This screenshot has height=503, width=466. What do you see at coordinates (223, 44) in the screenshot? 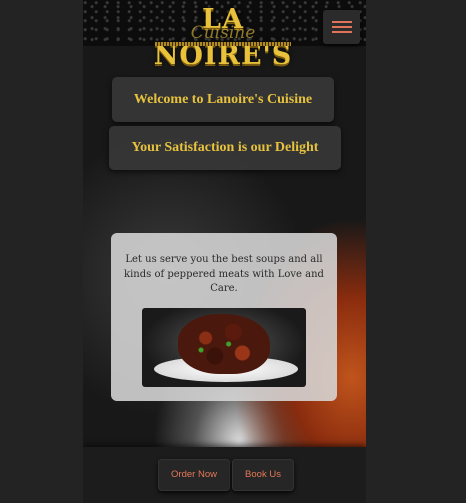
I see `logo-underline` at bounding box center [223, 44].